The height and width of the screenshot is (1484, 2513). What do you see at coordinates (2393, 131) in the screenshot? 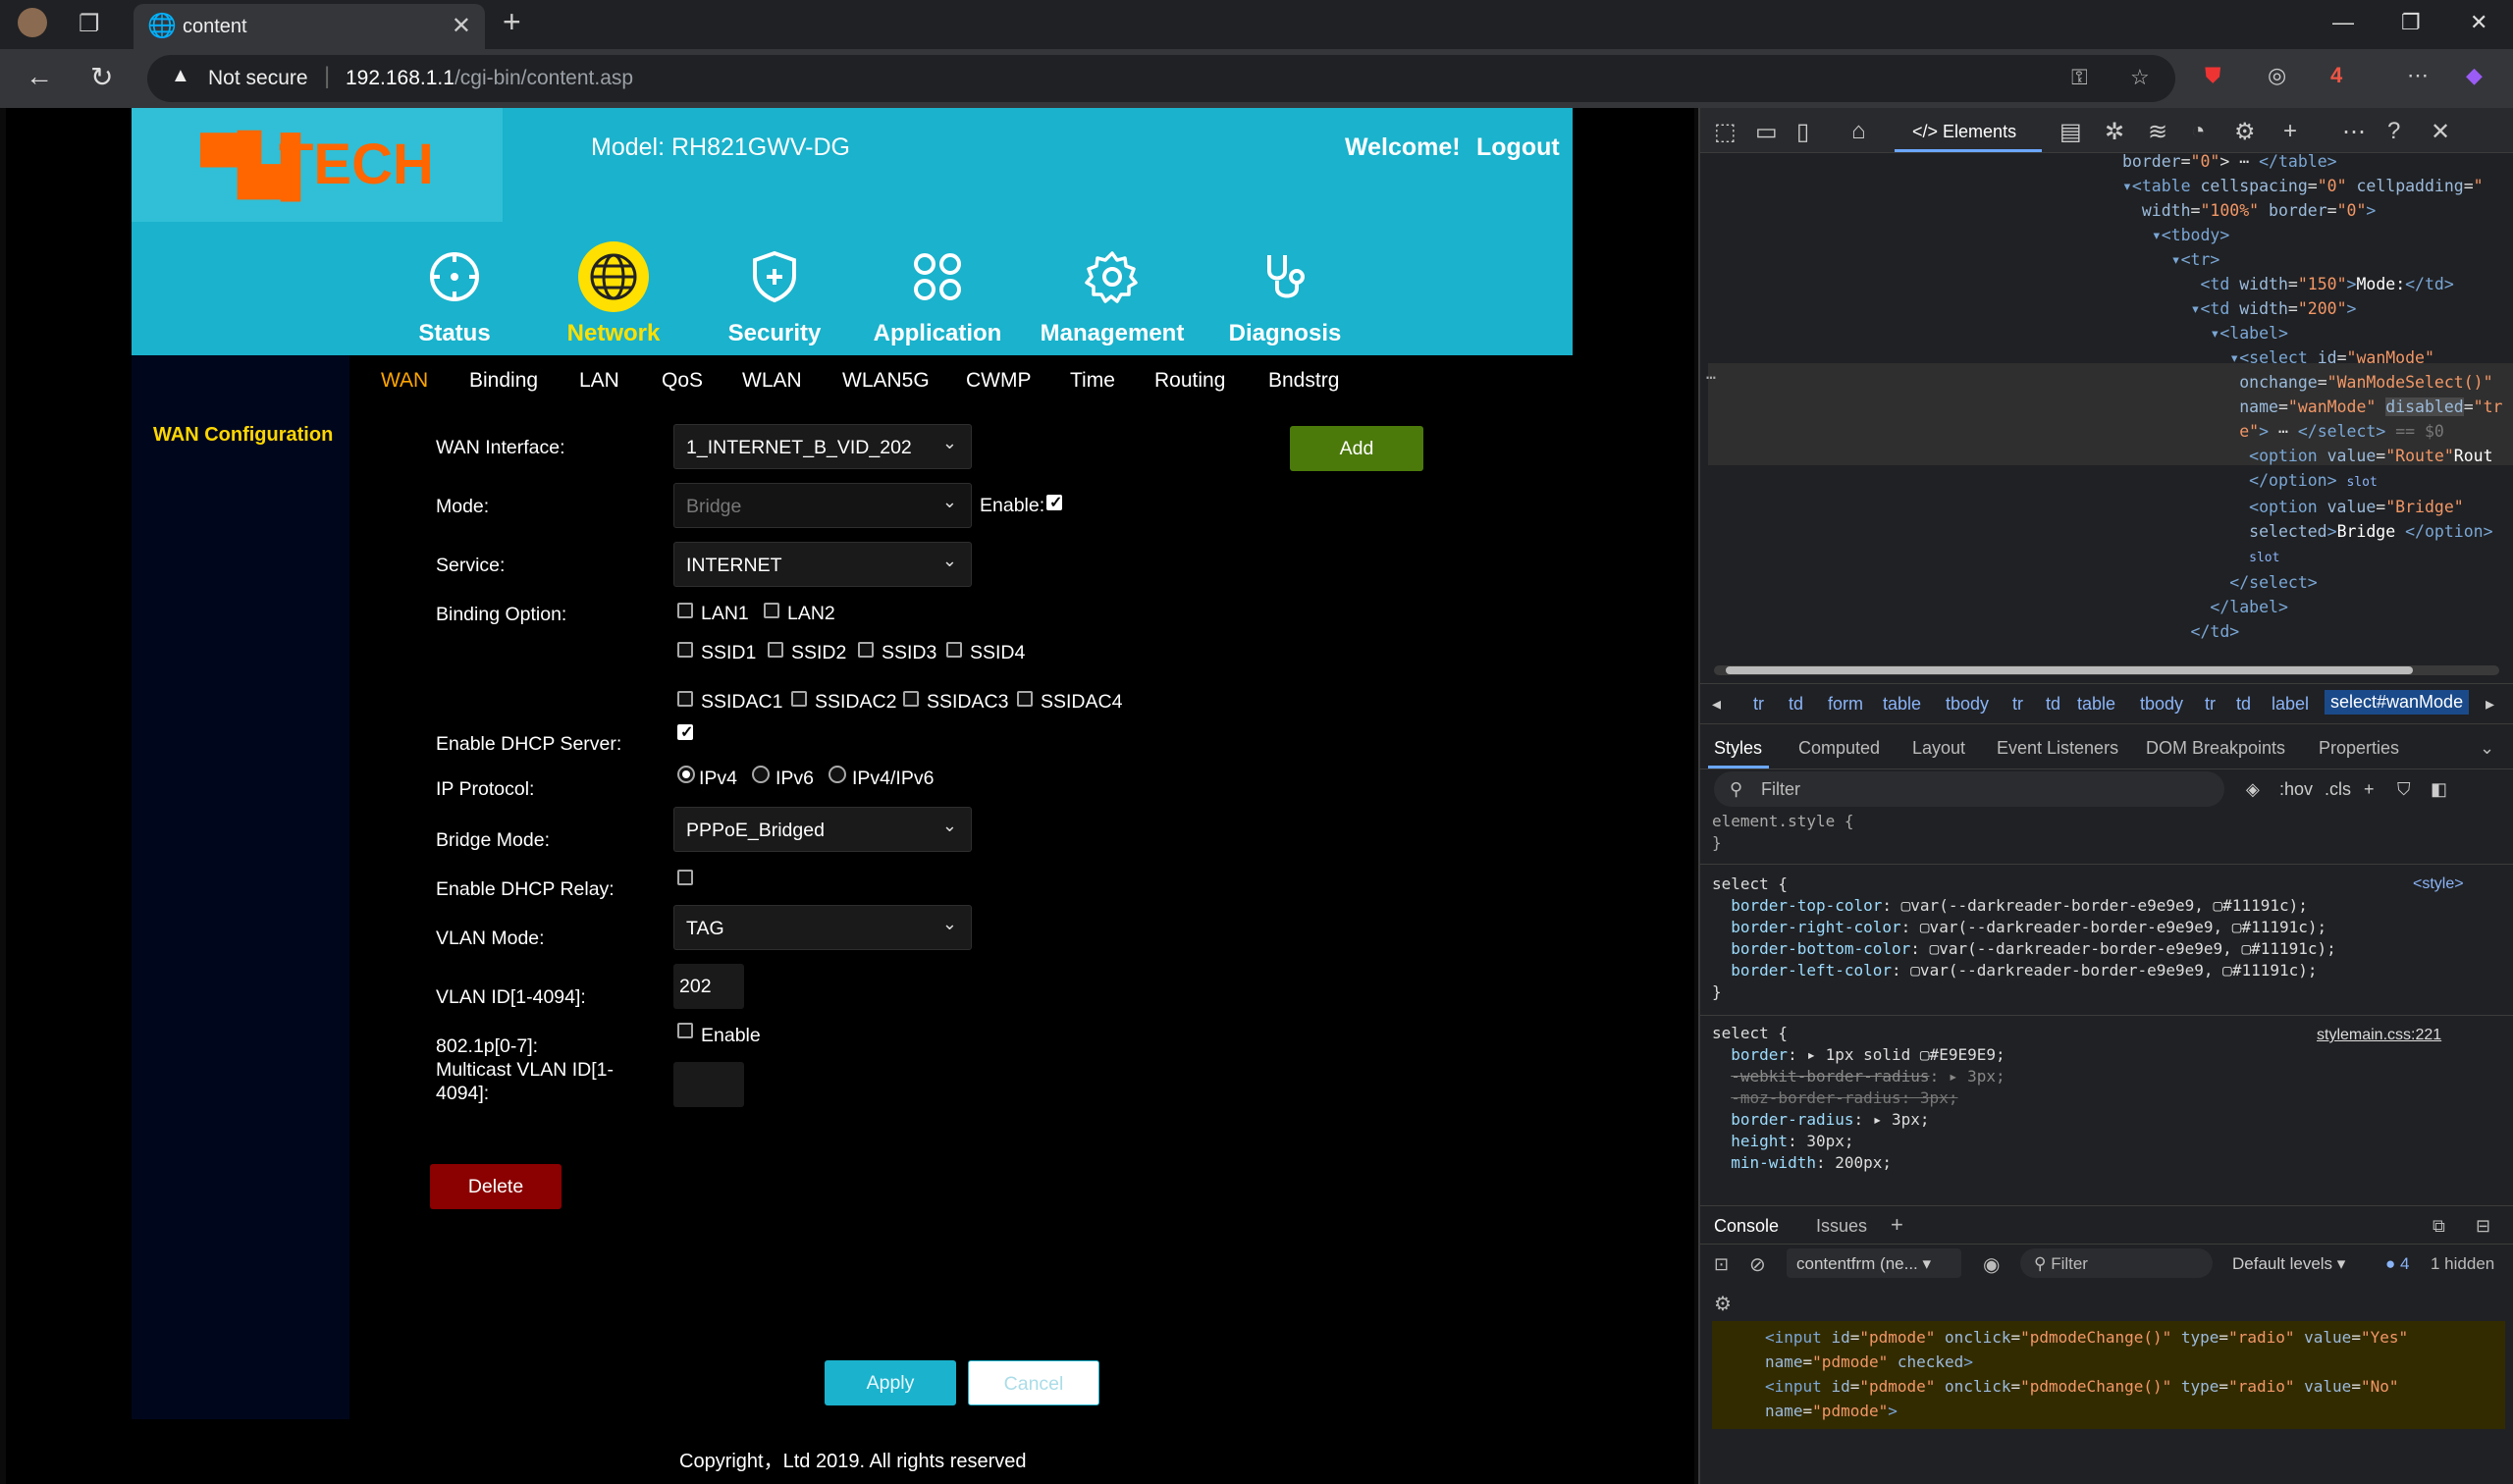
I see `help-icon: ?` at bounding box center [2393, 131].